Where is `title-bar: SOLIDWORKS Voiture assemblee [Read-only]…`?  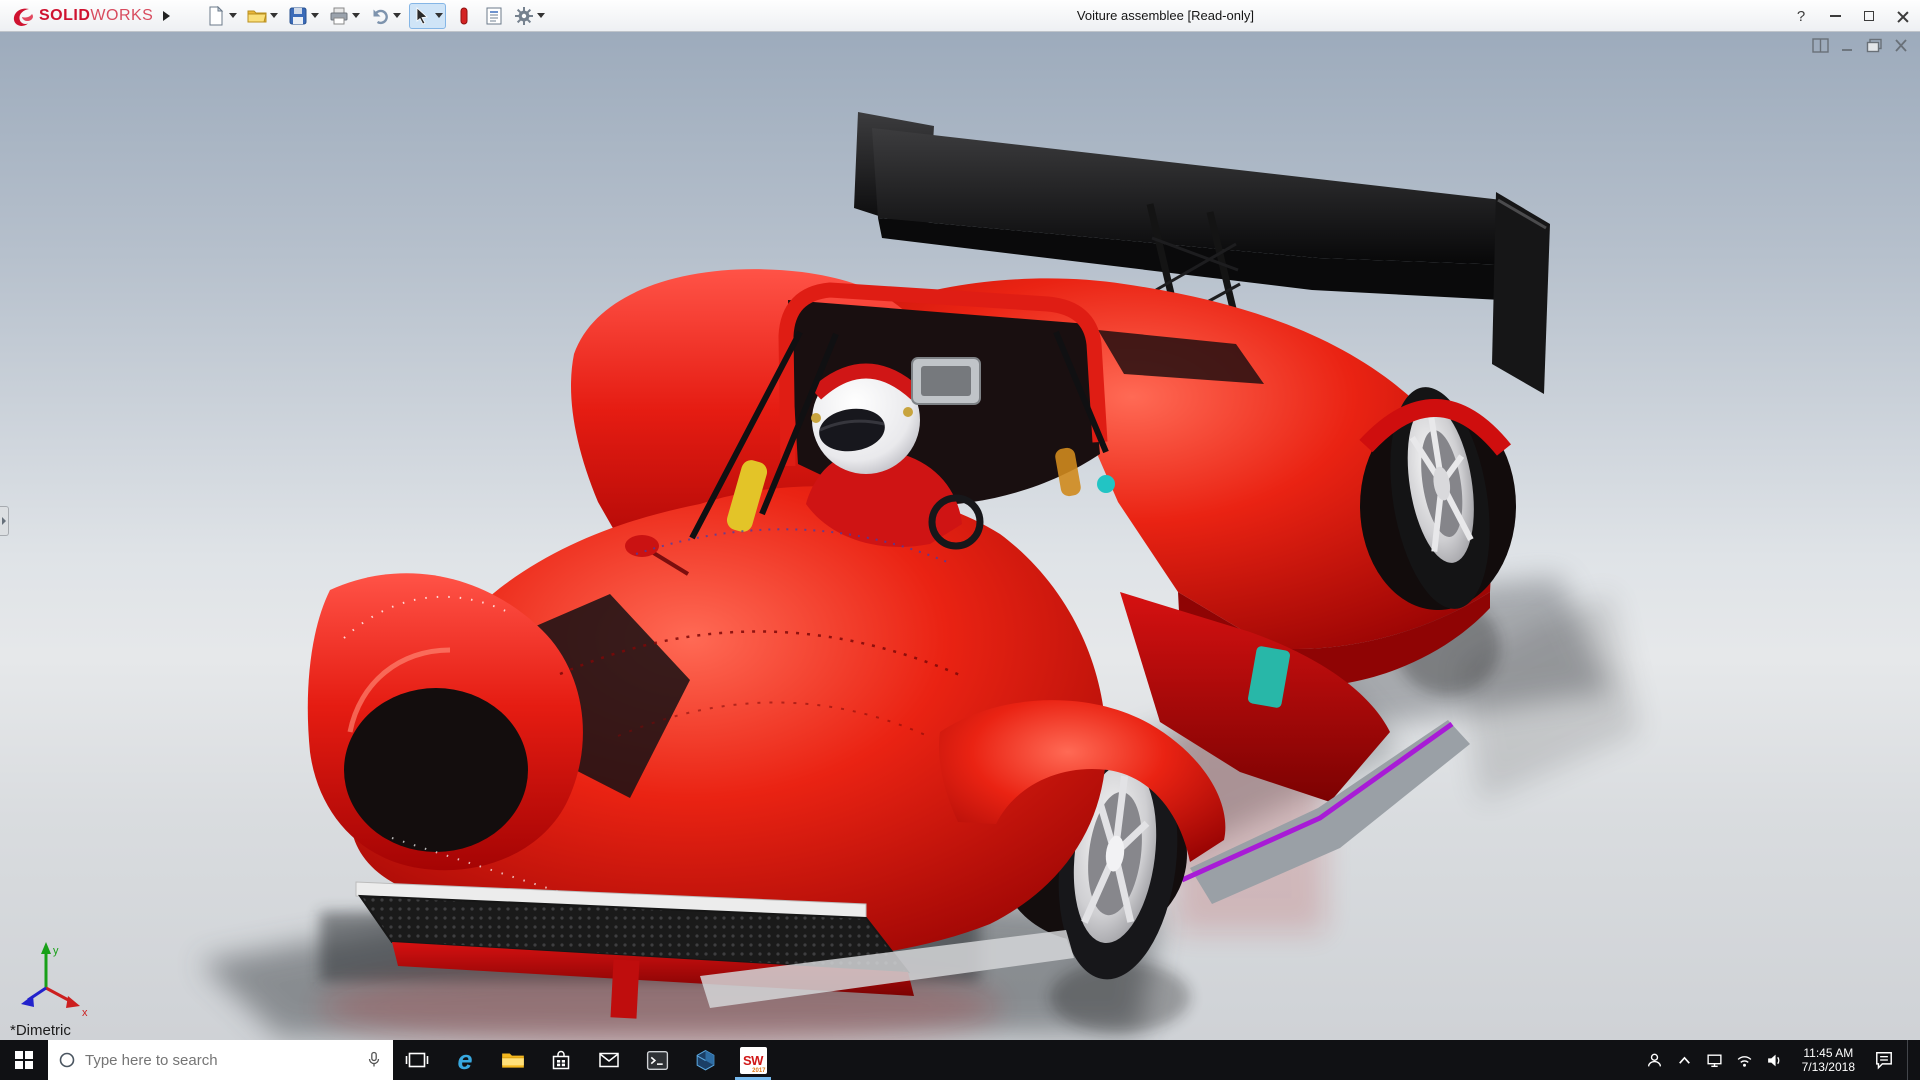 title-bar: SOLIDWORKS Voiture assemblee [Read-only]… is located at coordinates (960, 16).